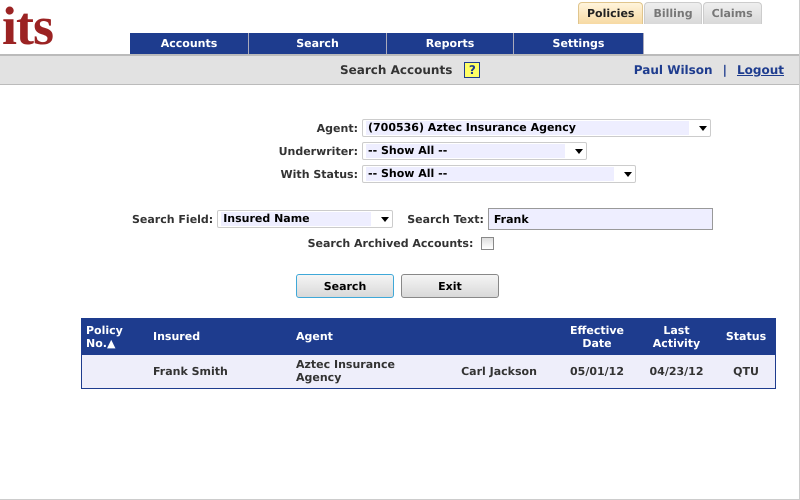  I want to click on user-name: Paul Wilson, so click(673, 70).